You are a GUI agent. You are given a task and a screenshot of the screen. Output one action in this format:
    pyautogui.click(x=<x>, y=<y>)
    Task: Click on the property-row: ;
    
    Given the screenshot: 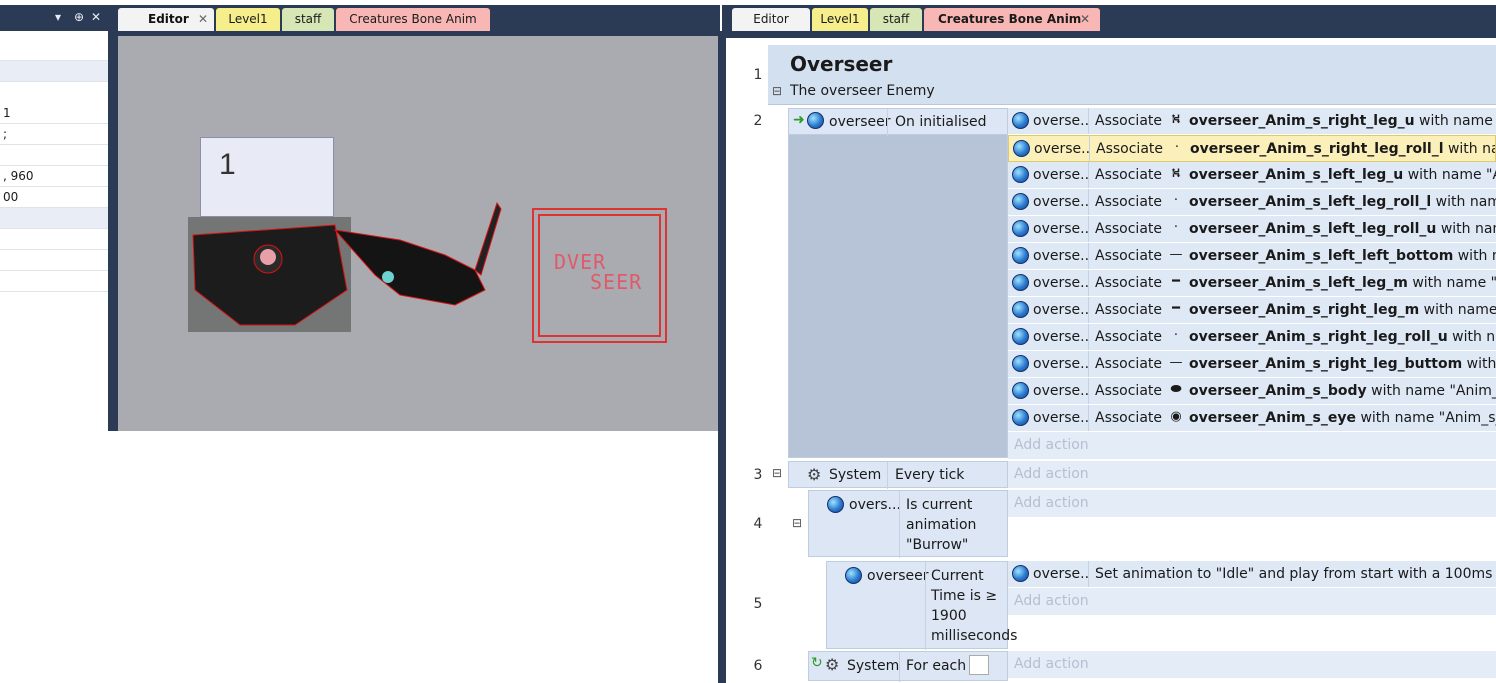 What is the action you would take?
    pyautogui.click(x=54, y=134)
    